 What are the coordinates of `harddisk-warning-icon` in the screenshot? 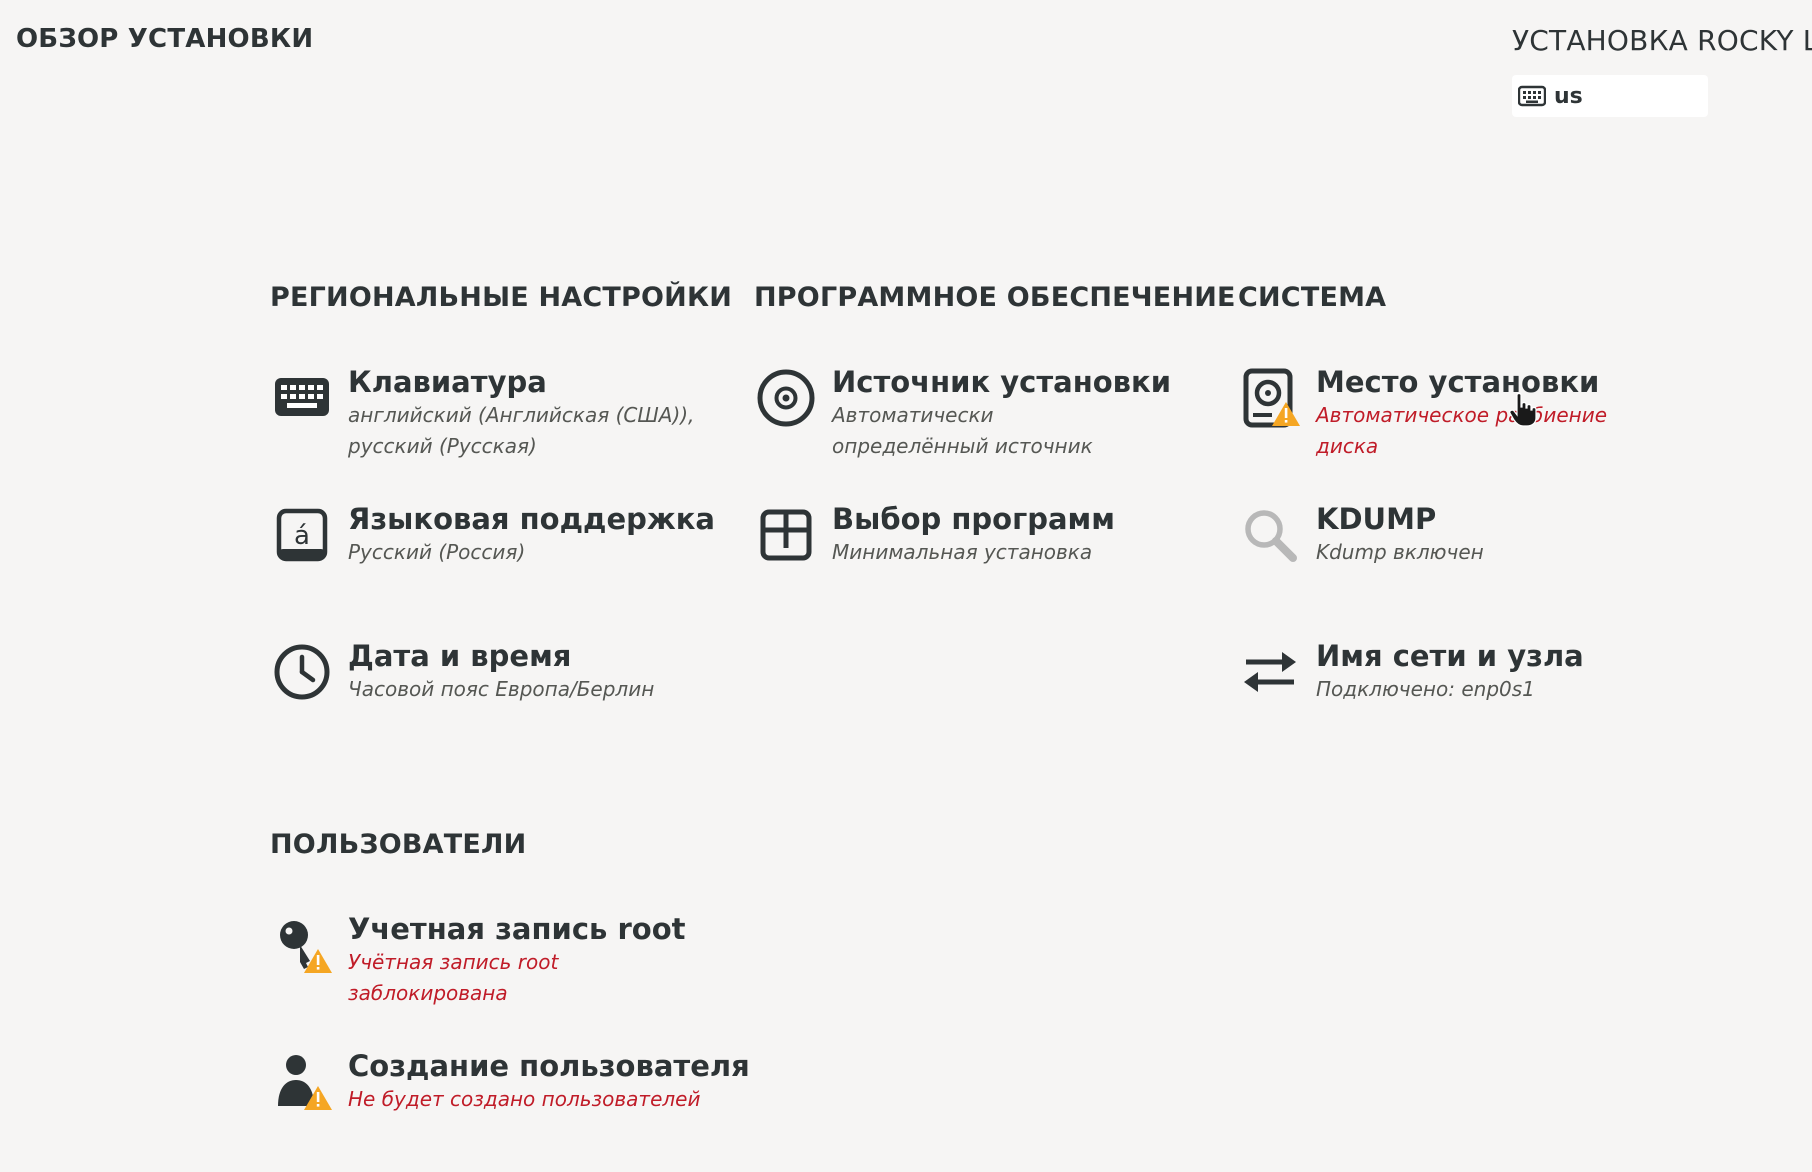 It's located at (1271, 398).